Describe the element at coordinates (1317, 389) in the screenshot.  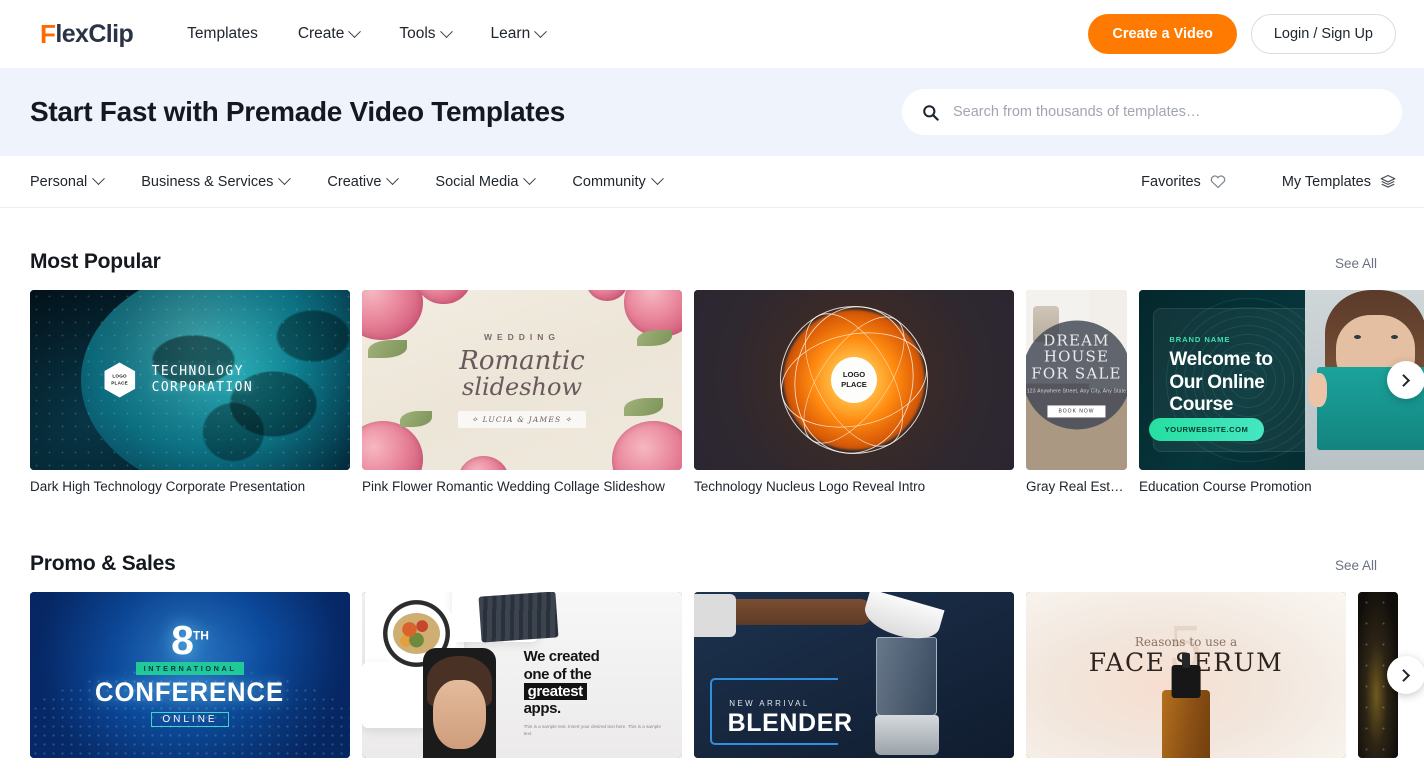
I see `hand-shape` at that location.